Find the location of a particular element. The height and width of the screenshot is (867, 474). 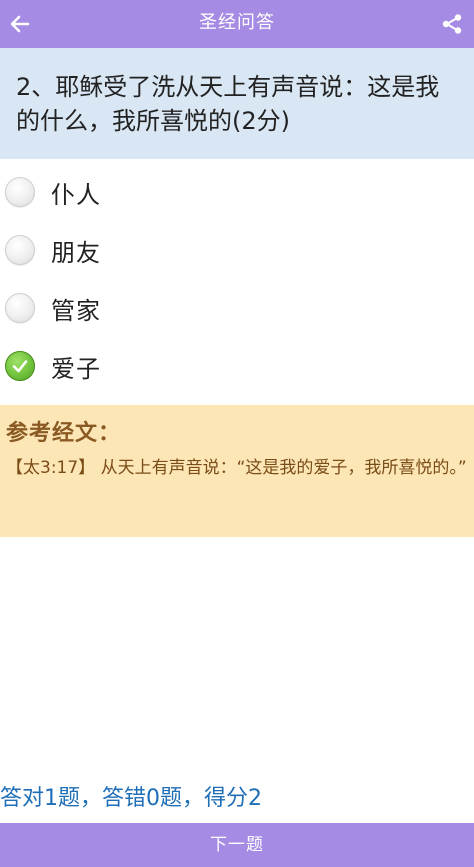

top-bar: 圣经问答 is located at coordinates (237, 24).